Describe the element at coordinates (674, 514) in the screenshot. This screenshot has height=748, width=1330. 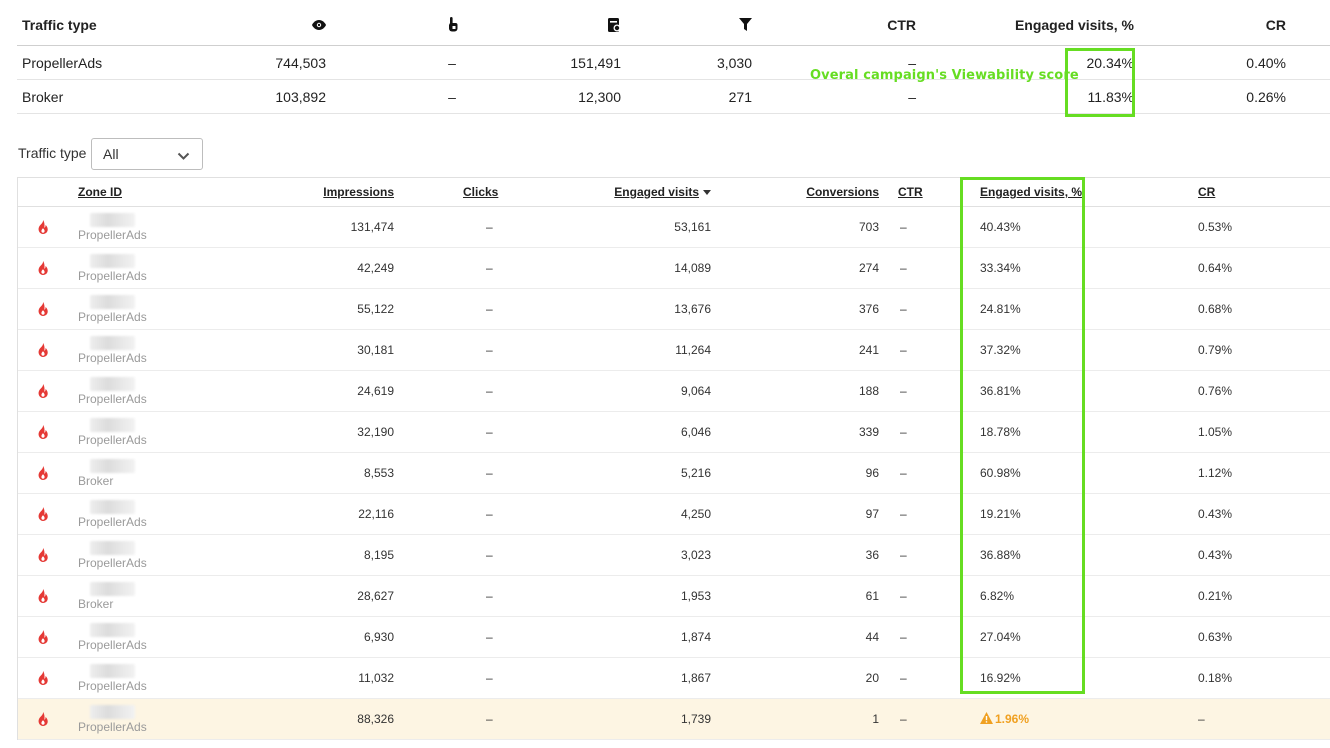
I see `table-row: PropellerAds 22,116–4,250 97–19.21% 0.43%` at that location.